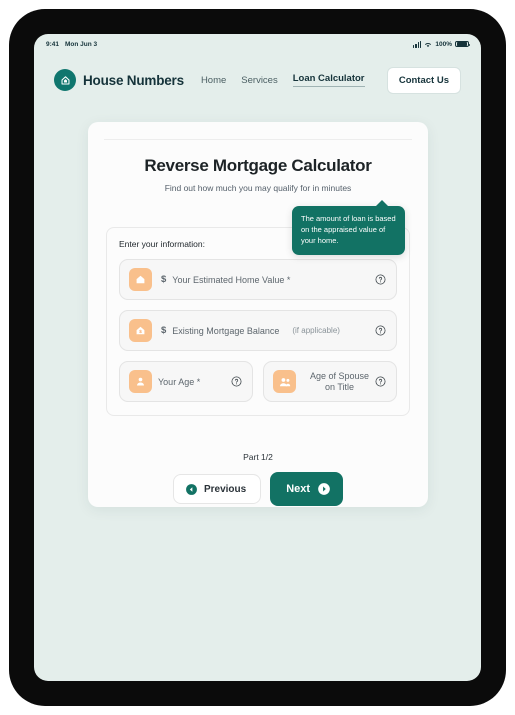 Image resolution: width=515 pixels, height=715 pixels. I want to click on previous-button: Previous, so click(217, 489).